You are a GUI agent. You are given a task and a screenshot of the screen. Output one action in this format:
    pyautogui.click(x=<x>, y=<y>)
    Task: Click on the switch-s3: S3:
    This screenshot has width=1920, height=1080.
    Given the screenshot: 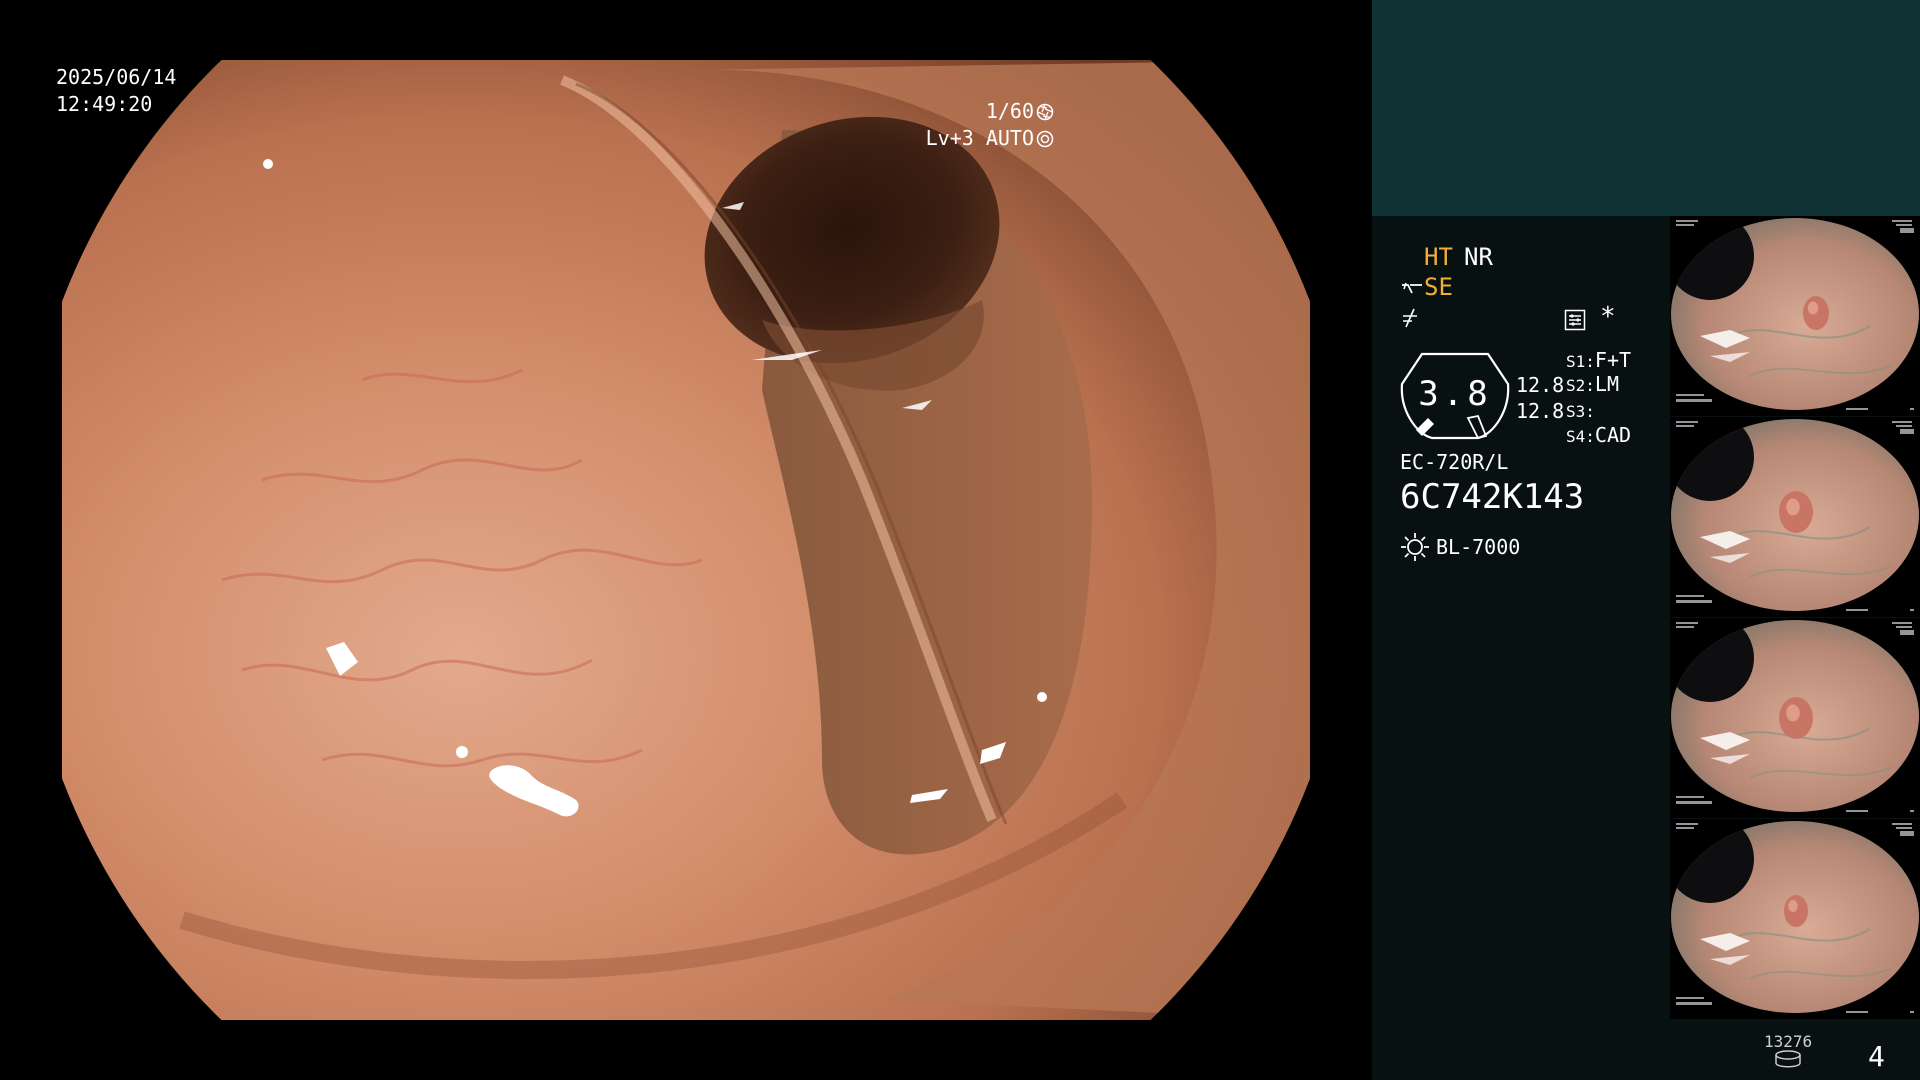 What is the action you would take?
    pyautogui.click(x=1580, y=411)
    